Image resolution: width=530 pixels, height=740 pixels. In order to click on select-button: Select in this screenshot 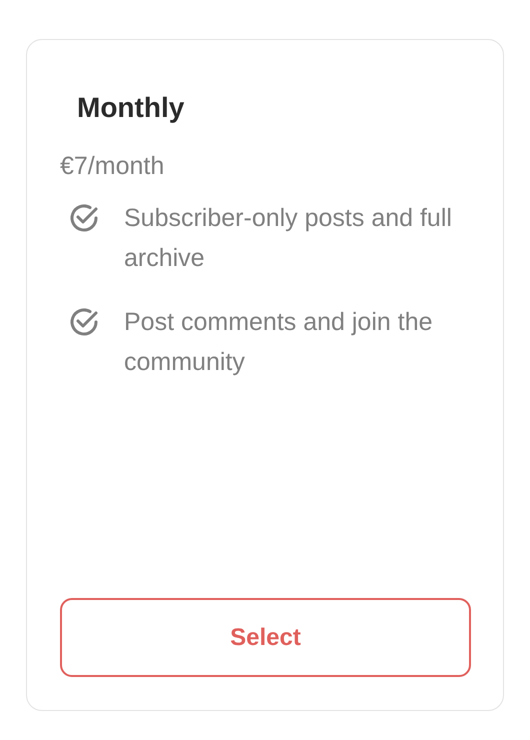, I will do `click(265, 637)`.